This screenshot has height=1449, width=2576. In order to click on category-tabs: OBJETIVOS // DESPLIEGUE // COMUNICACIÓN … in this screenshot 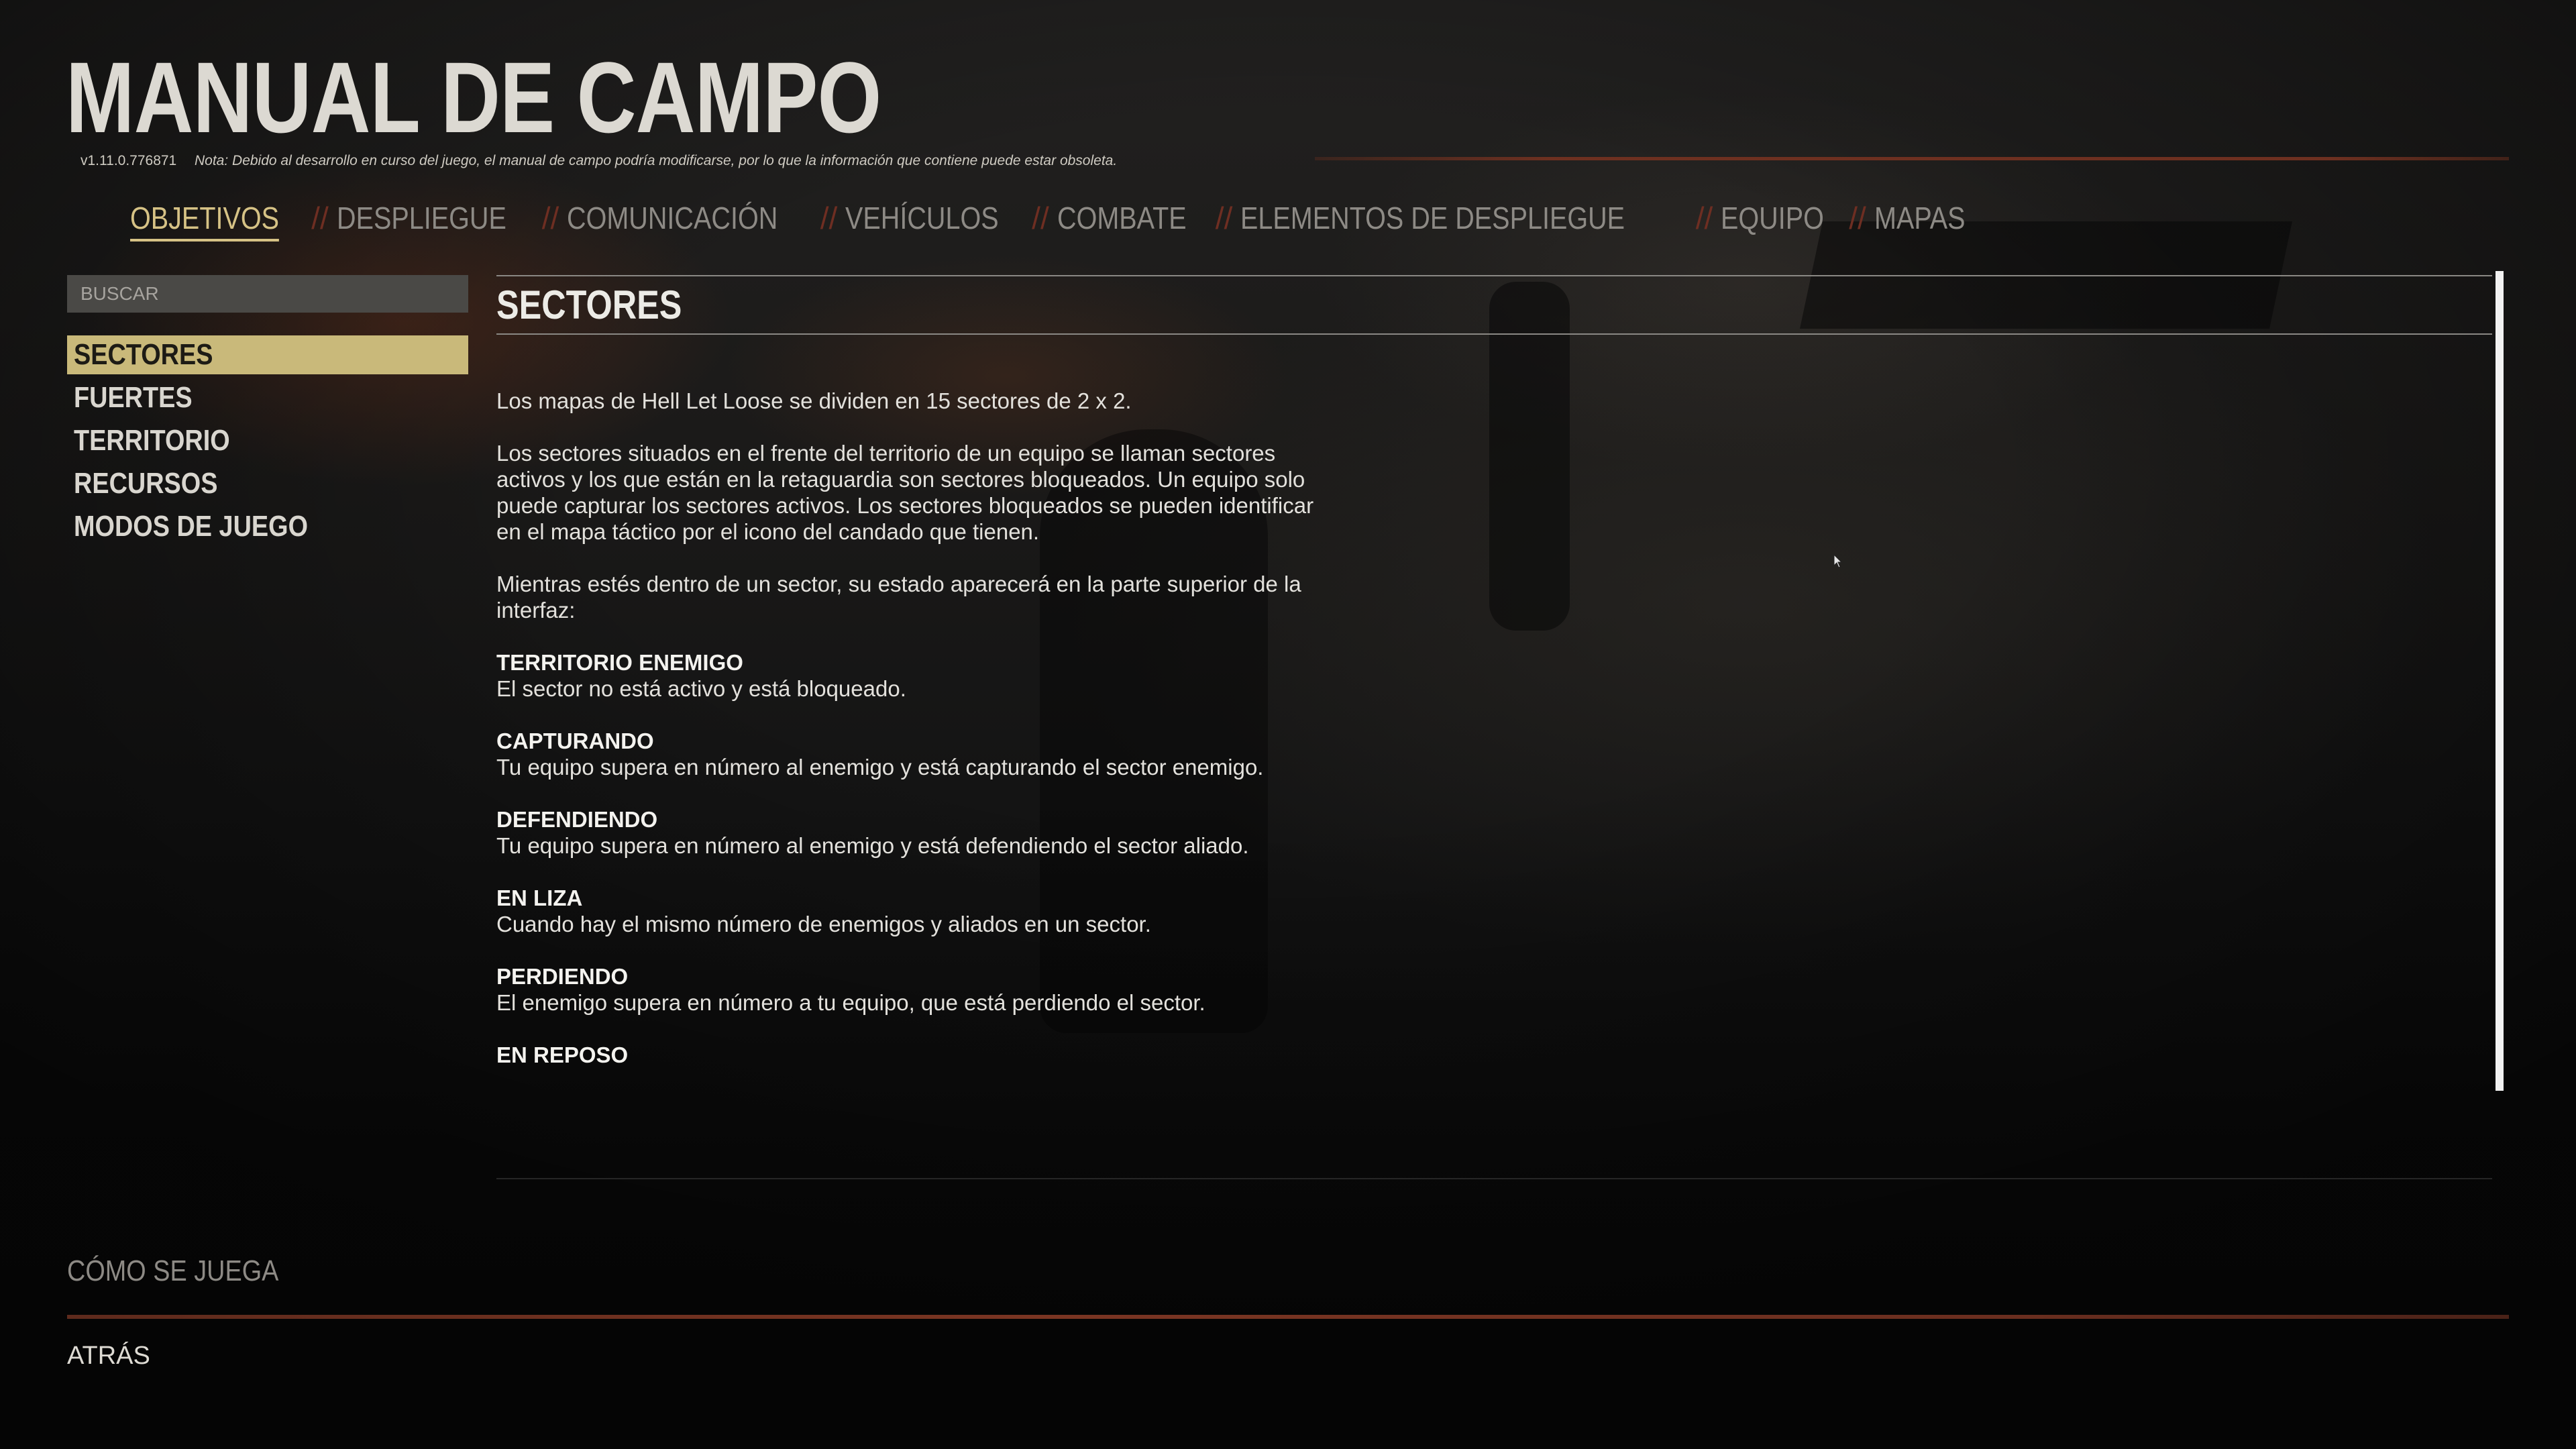, I will do `click(1055, 218)`.